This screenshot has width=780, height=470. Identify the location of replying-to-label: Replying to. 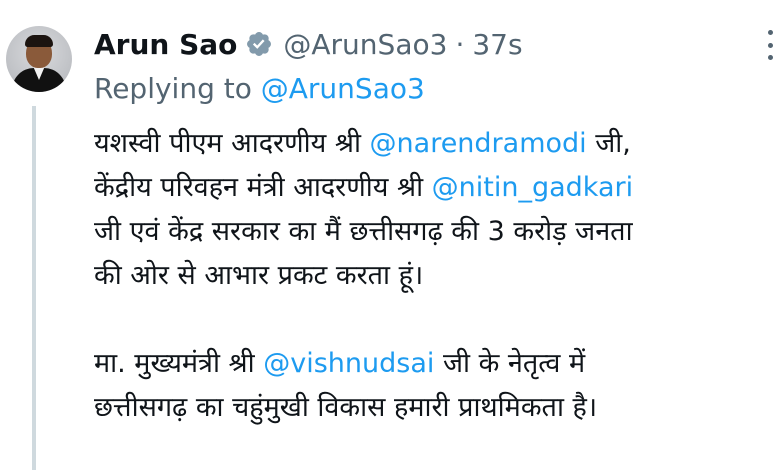
(177, 88).